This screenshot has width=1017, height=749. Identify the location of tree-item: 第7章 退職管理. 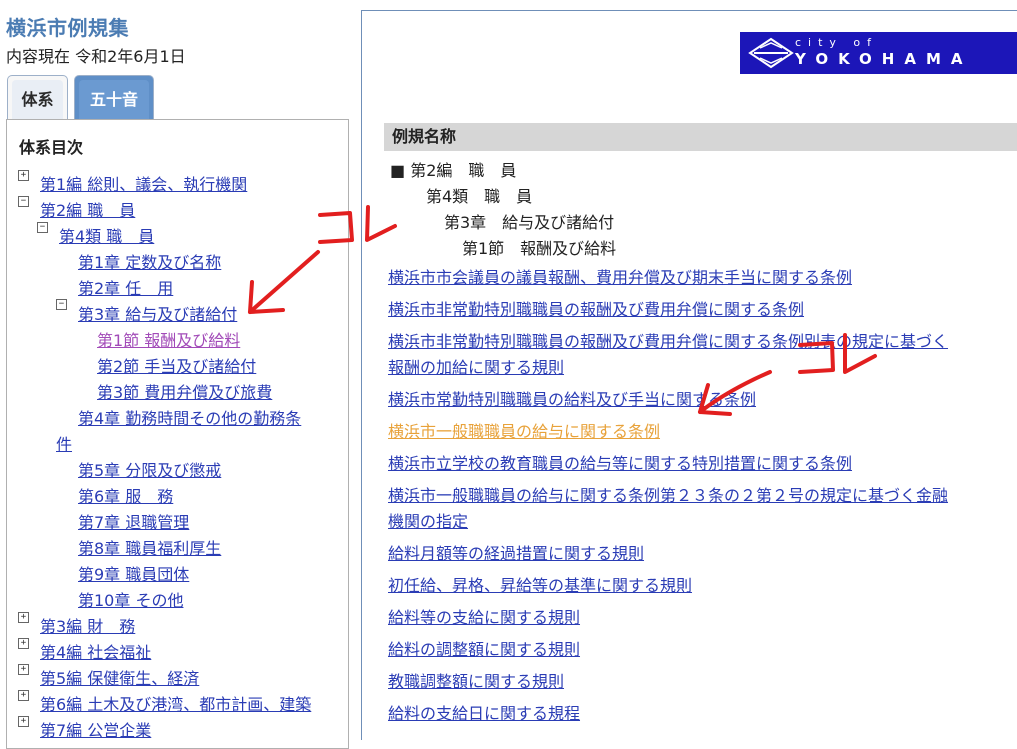
(133, 521).